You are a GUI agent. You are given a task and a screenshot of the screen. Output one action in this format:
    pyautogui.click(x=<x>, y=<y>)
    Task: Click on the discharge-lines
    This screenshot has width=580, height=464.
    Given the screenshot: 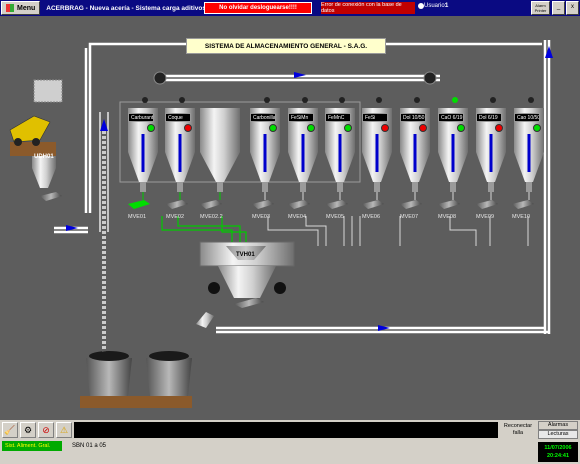 What is the action you would take?
    pyautogui.click(x=398, y=231)
    